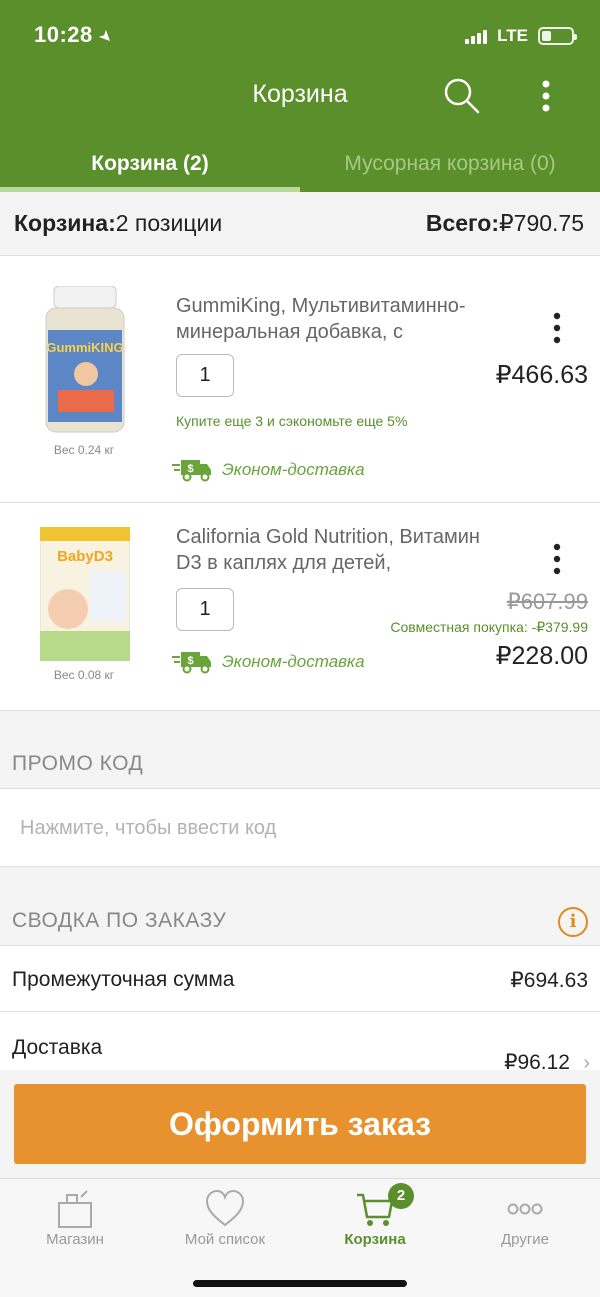 This screenshot has width=600, height=1297. Describe the element at coordinates (504, 223) in the screenshot. I see `cart-total: Всего:₽790.75` at that location.